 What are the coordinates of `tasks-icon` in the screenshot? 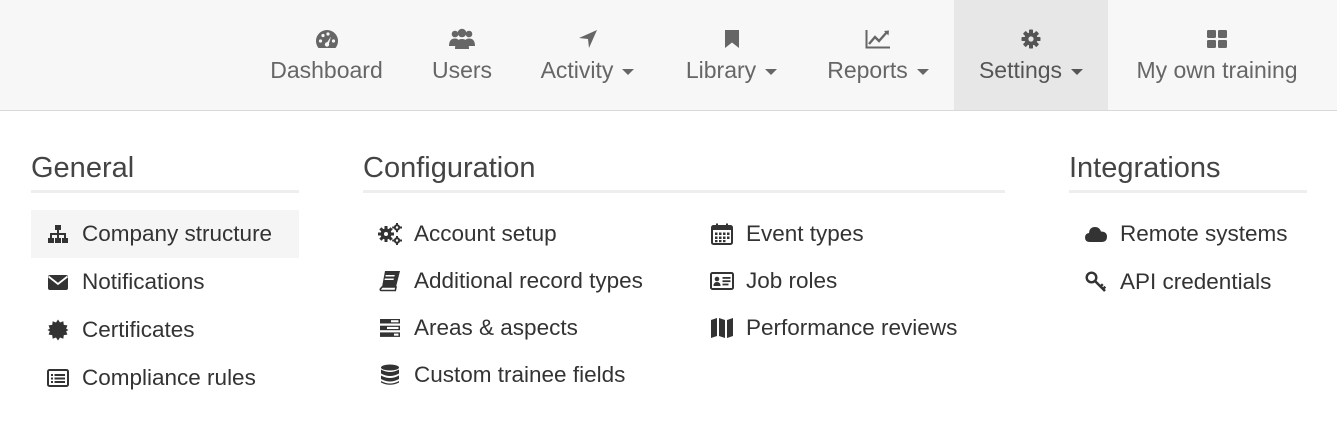 It's located at (390, 328).